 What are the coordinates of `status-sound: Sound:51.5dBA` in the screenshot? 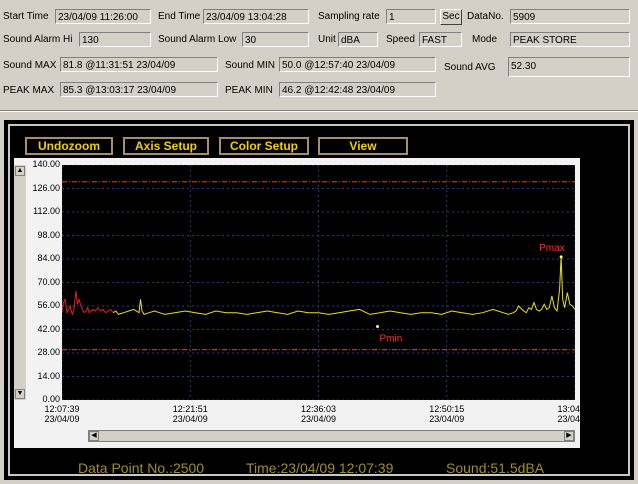 It's located at (495, 468).